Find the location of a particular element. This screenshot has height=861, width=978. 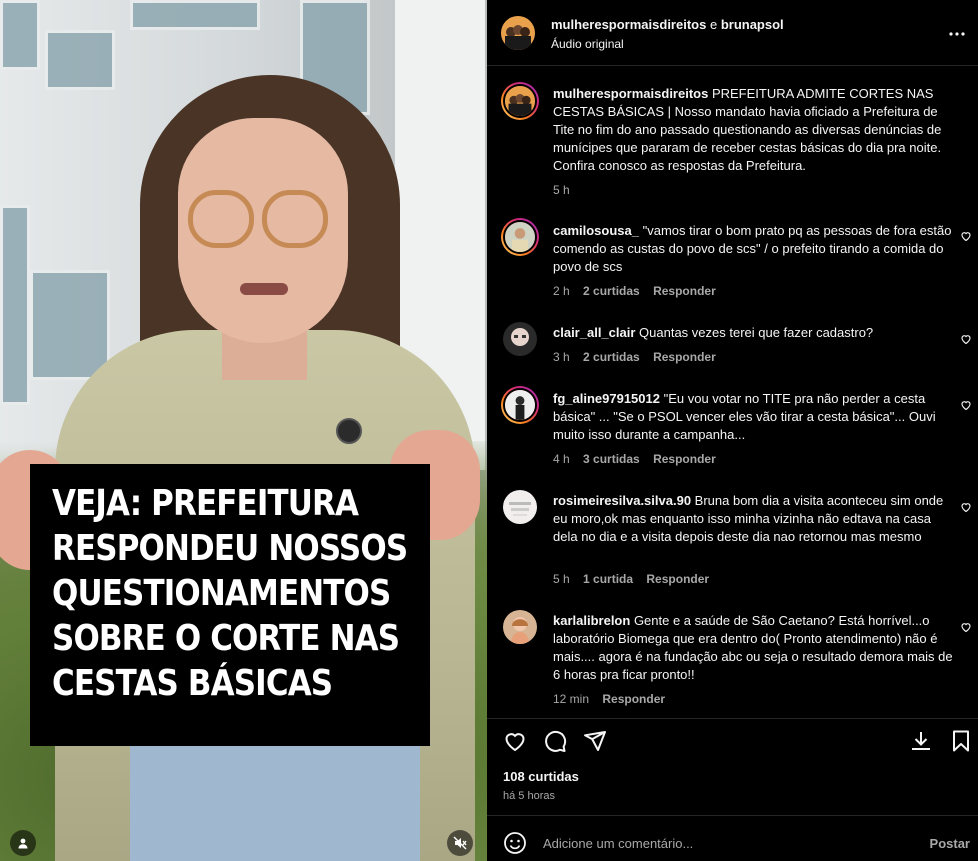

caption-avatar is located at coordinates (520, 101).